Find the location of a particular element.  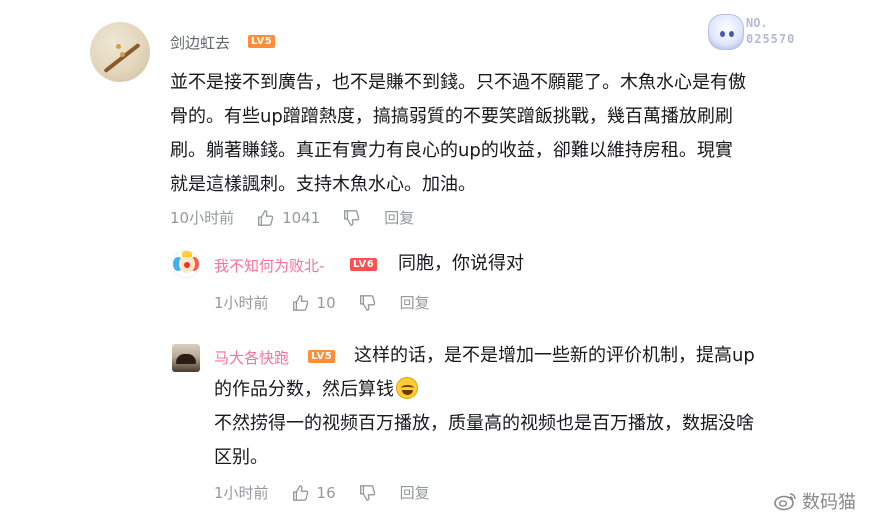

reply-meta: 1小时前 16 回复 is located at coordinates (322, 492).